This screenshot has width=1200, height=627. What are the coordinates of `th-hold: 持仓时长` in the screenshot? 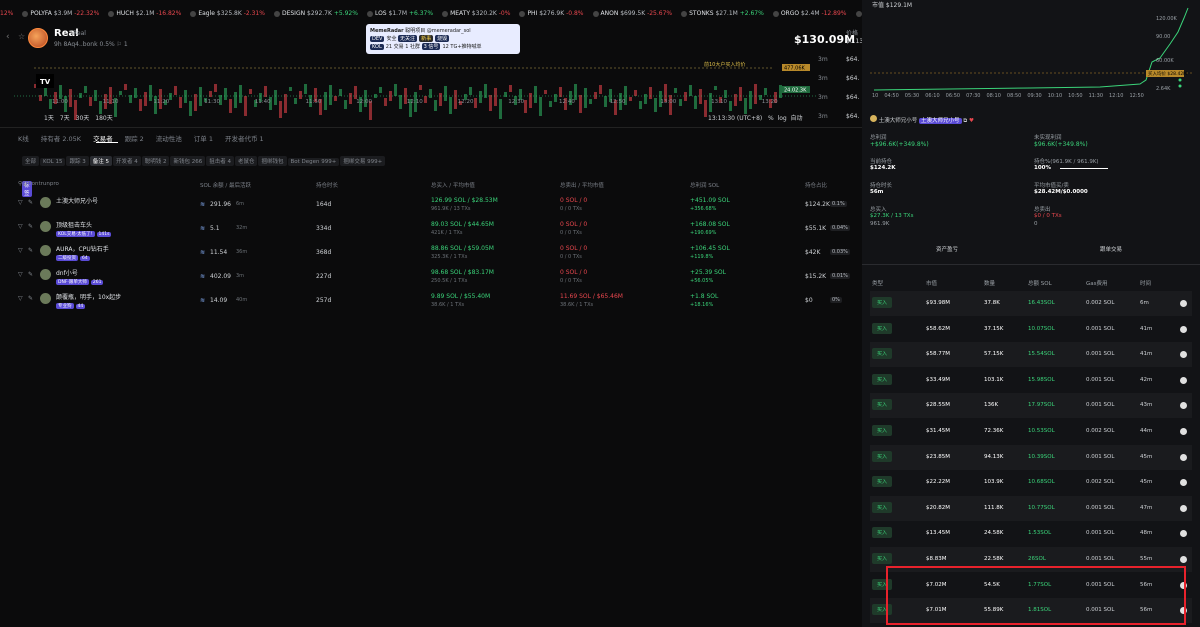 It's located at (327, 185).